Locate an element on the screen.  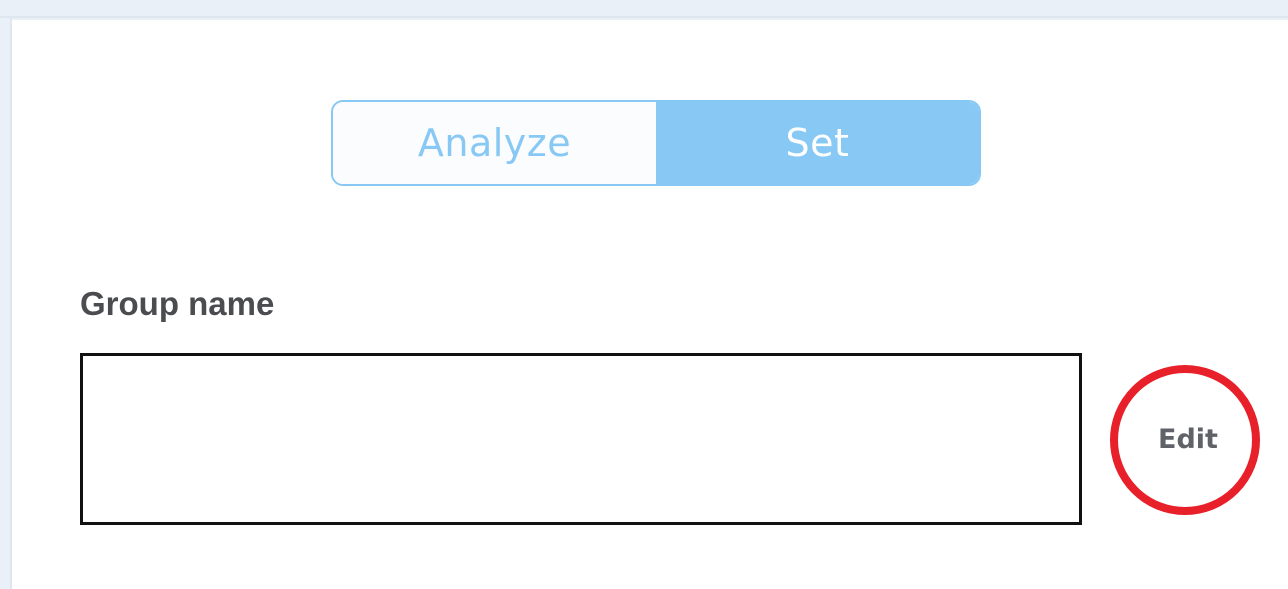
left-border-strip is located at coordinates (6, 303).